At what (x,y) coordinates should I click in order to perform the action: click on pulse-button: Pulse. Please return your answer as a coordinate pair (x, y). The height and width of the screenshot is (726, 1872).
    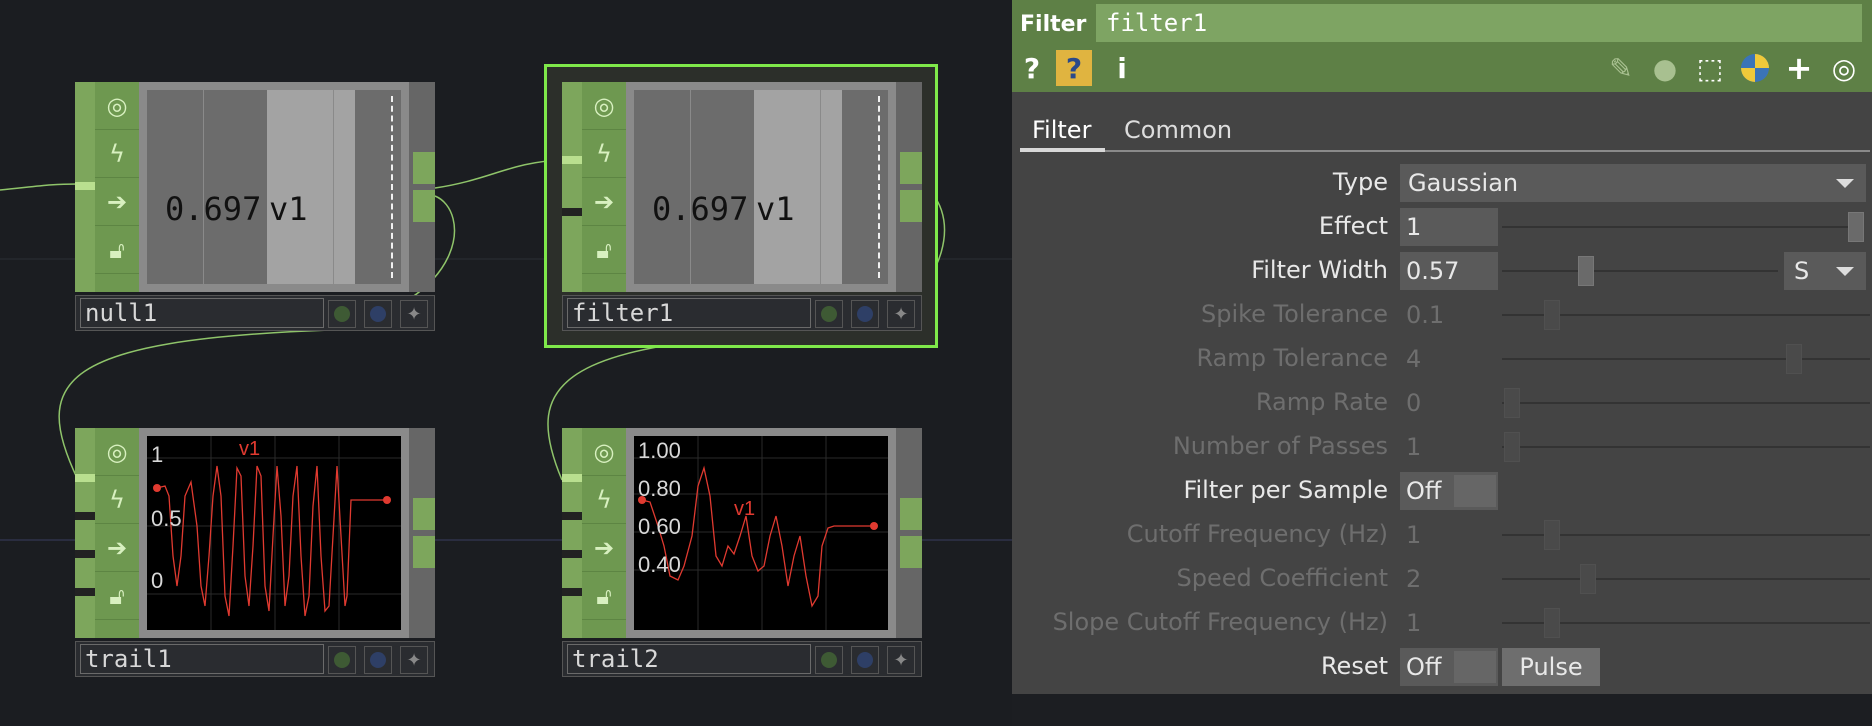
    Looking at the image, I should click on (1551, 667).